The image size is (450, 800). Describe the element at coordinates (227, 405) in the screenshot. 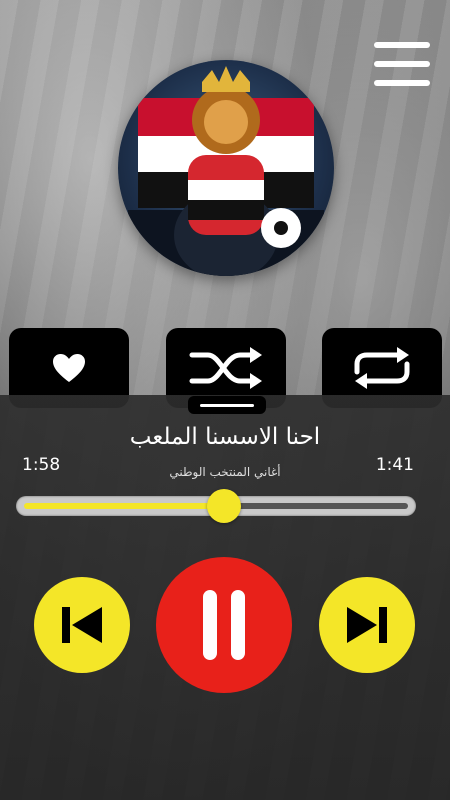

I see `panel-drag-handle` at that location.